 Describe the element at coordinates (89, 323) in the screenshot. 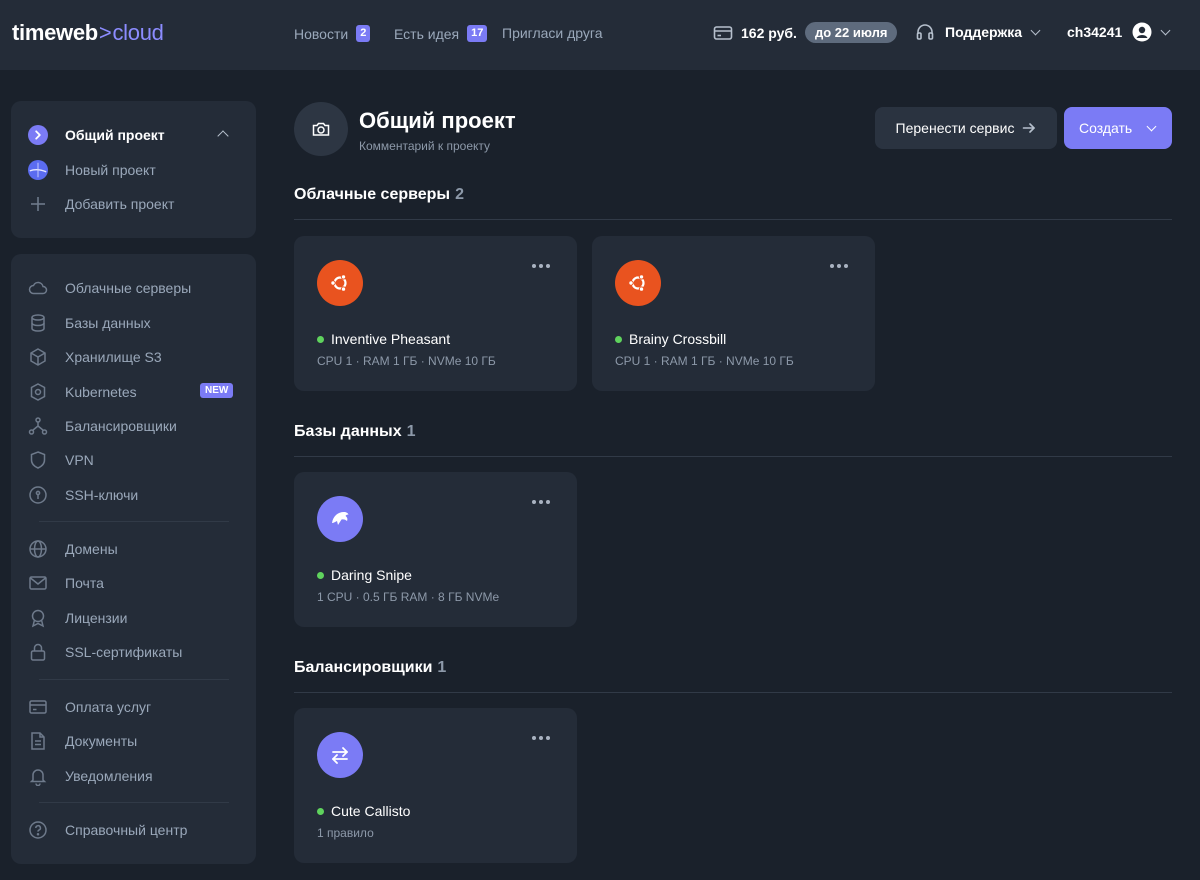

I see `sidebar-item-databases: Базы данных` at that location.